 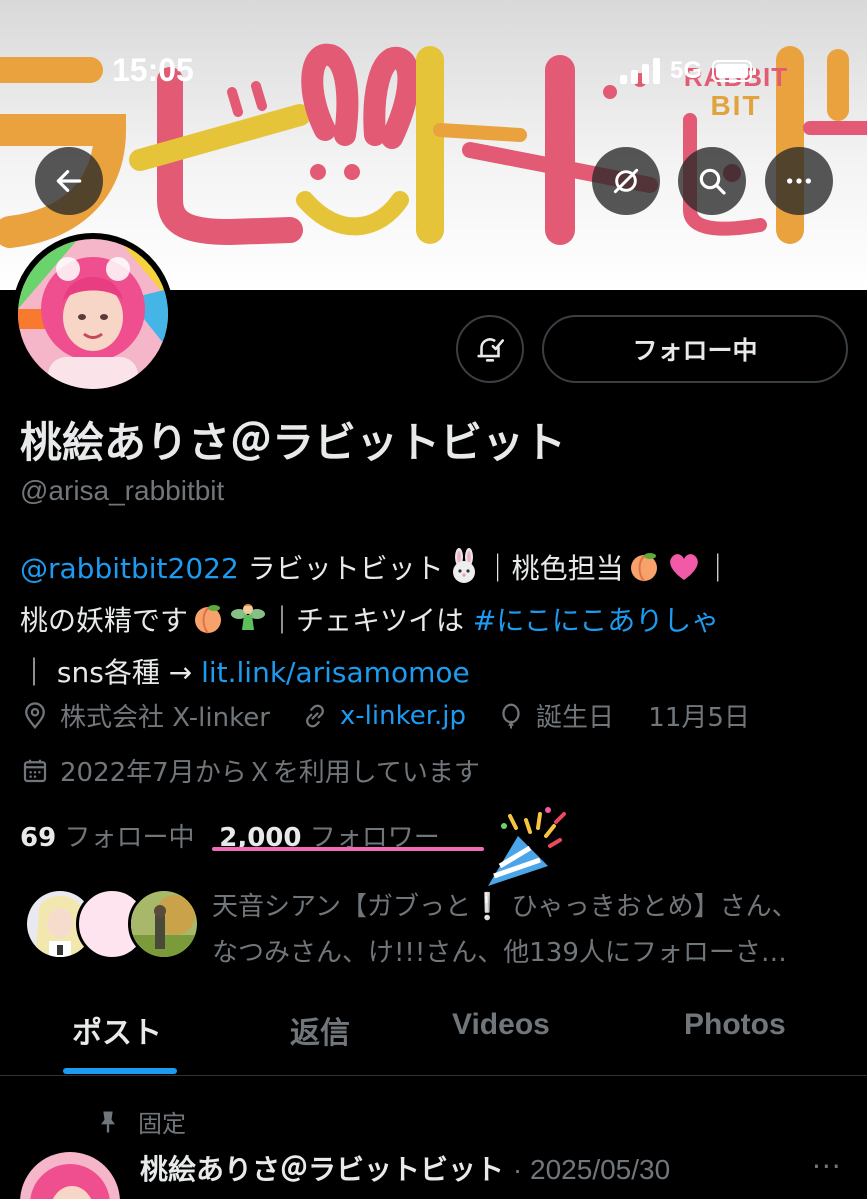 I want to click on party-popper-icon, so click(x=527, y=846).